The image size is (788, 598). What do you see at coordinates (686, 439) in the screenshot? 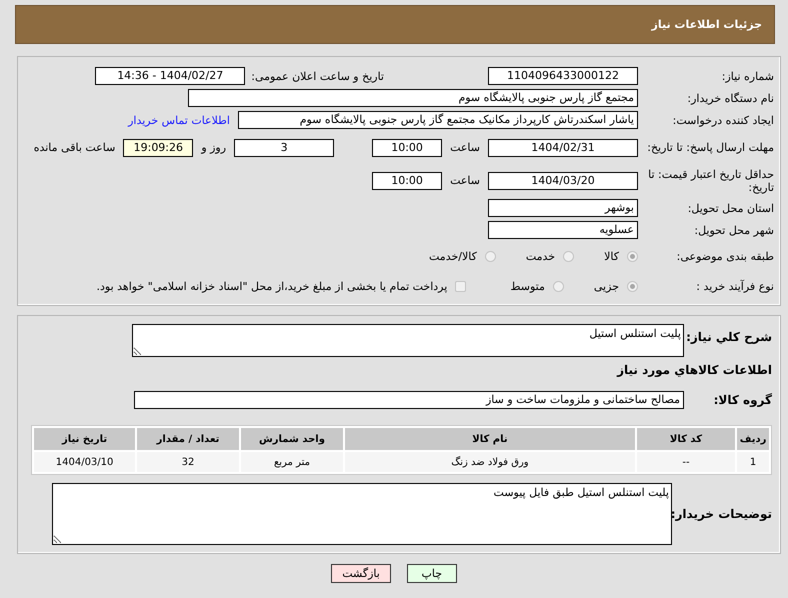
I see `column-header: کد کالا` at bounding box center [686, 439].